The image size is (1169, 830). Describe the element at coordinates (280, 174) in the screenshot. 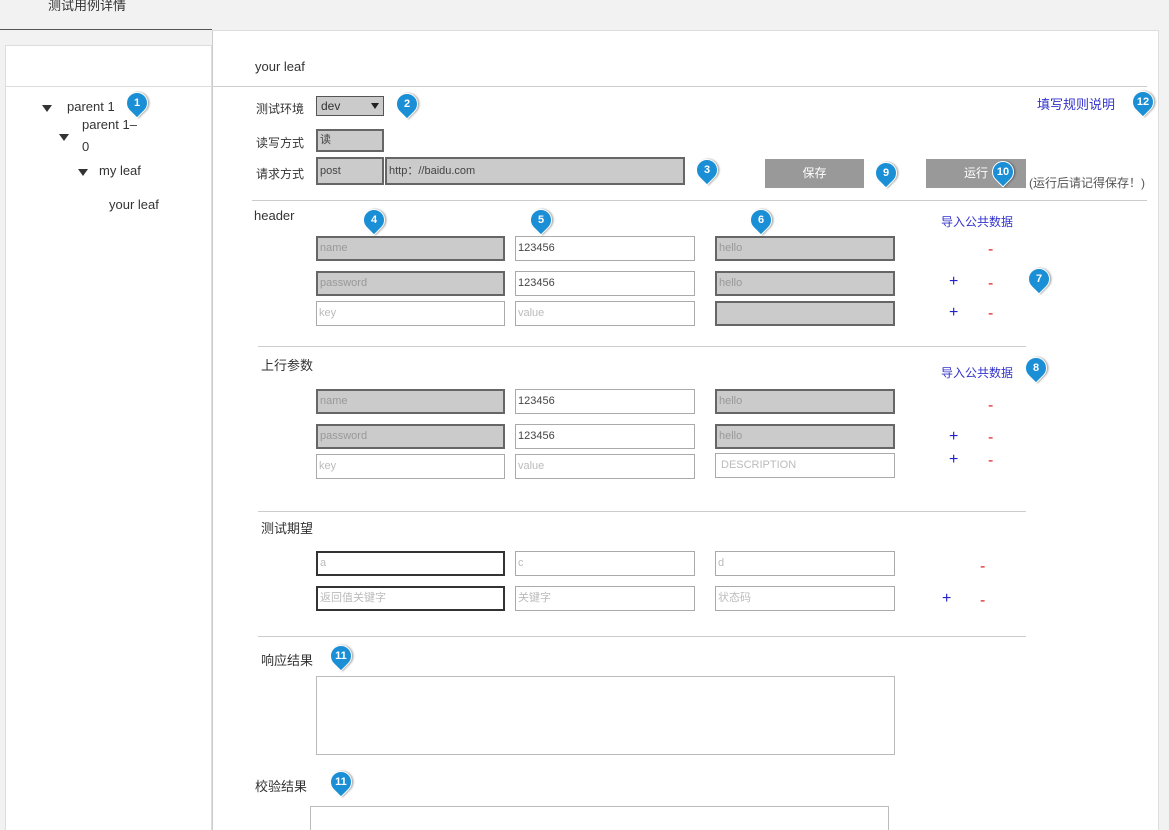

I see `request-label: 请求方式` at that location.